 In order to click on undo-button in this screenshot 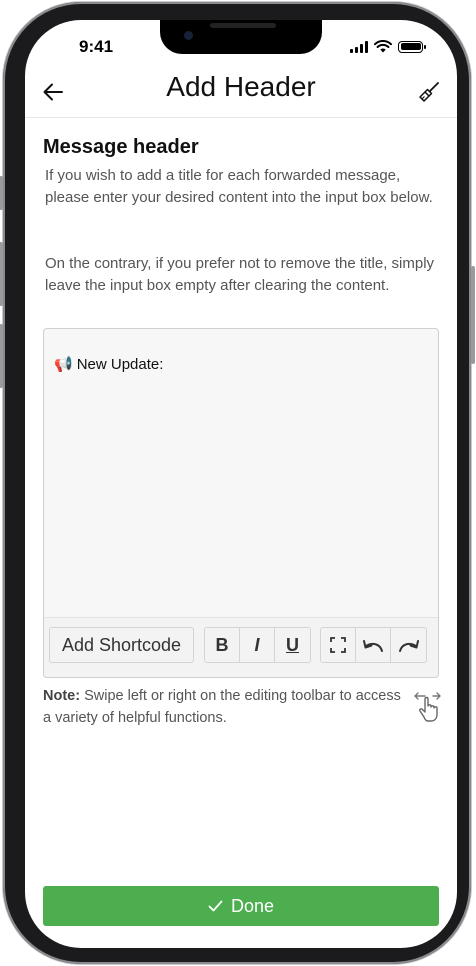, I will do `click(373, 645)`.